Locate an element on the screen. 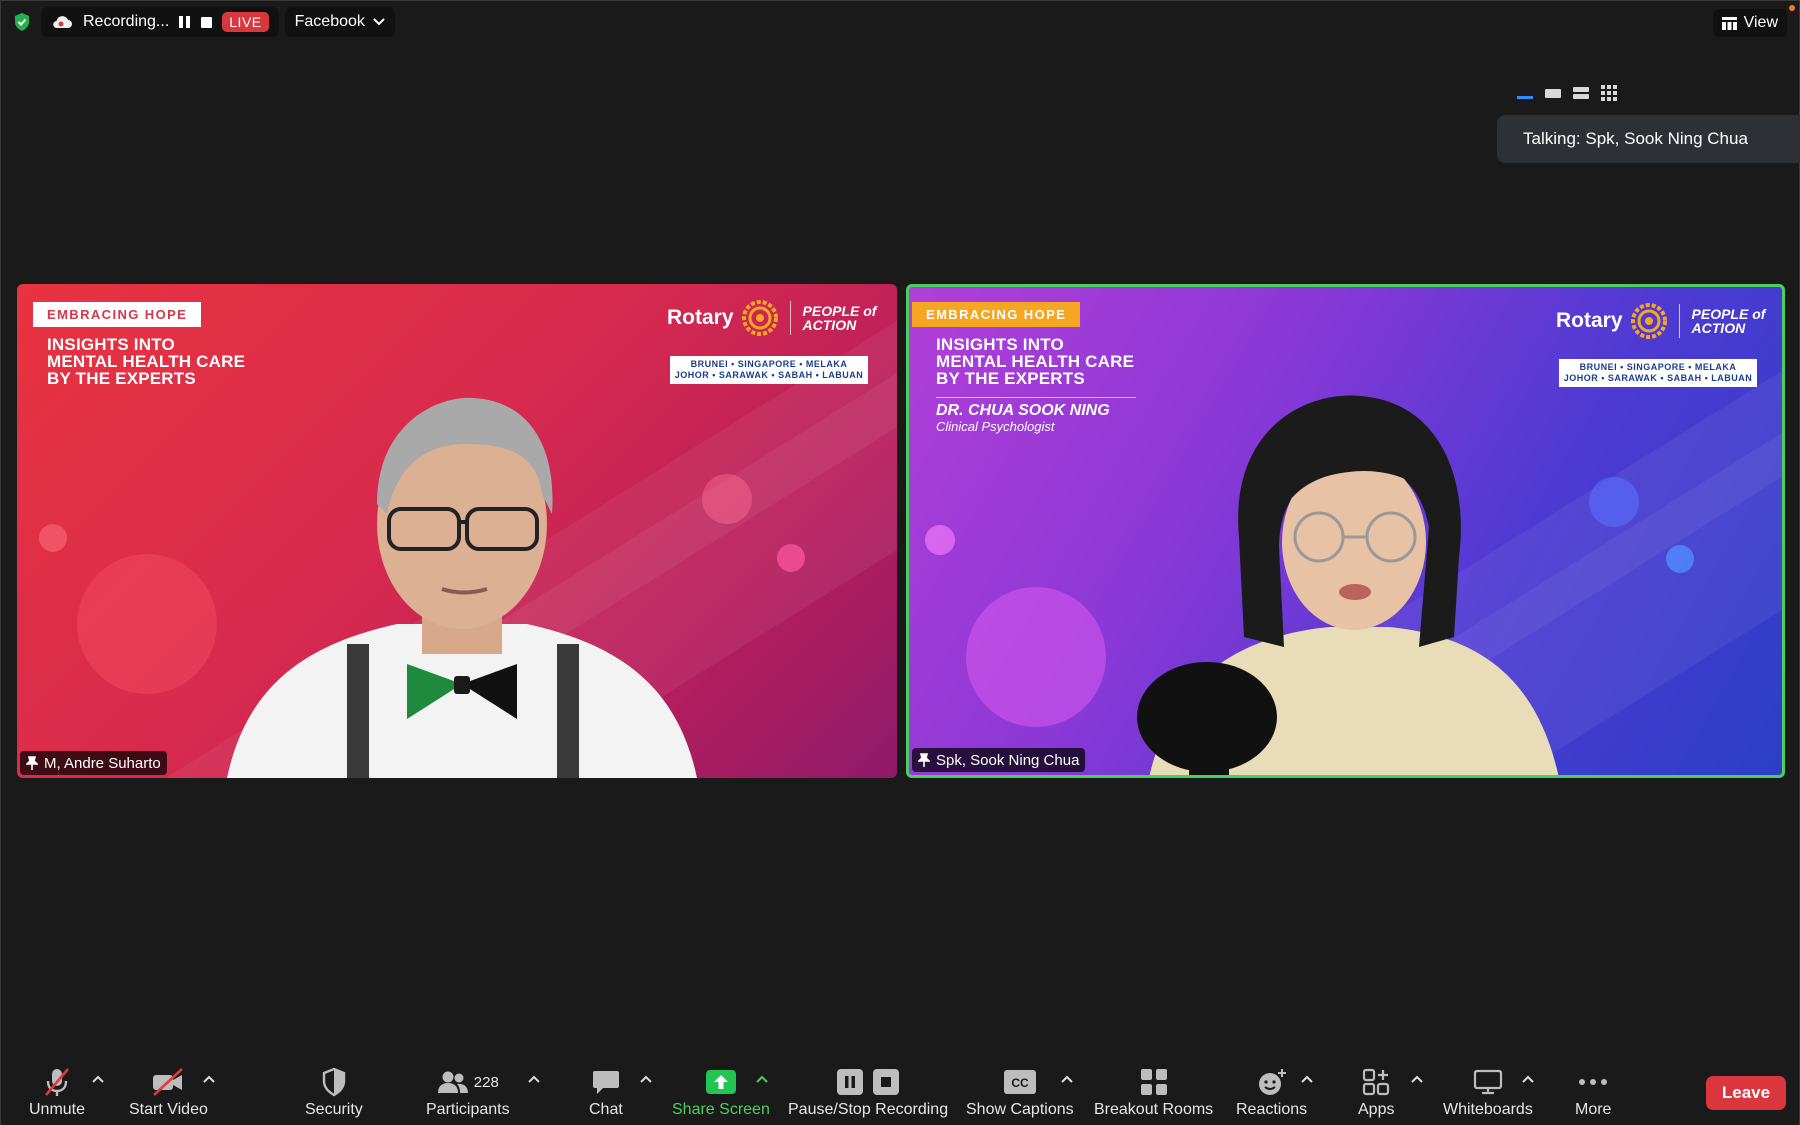  layout-options is located at coordinates (1567, 93).